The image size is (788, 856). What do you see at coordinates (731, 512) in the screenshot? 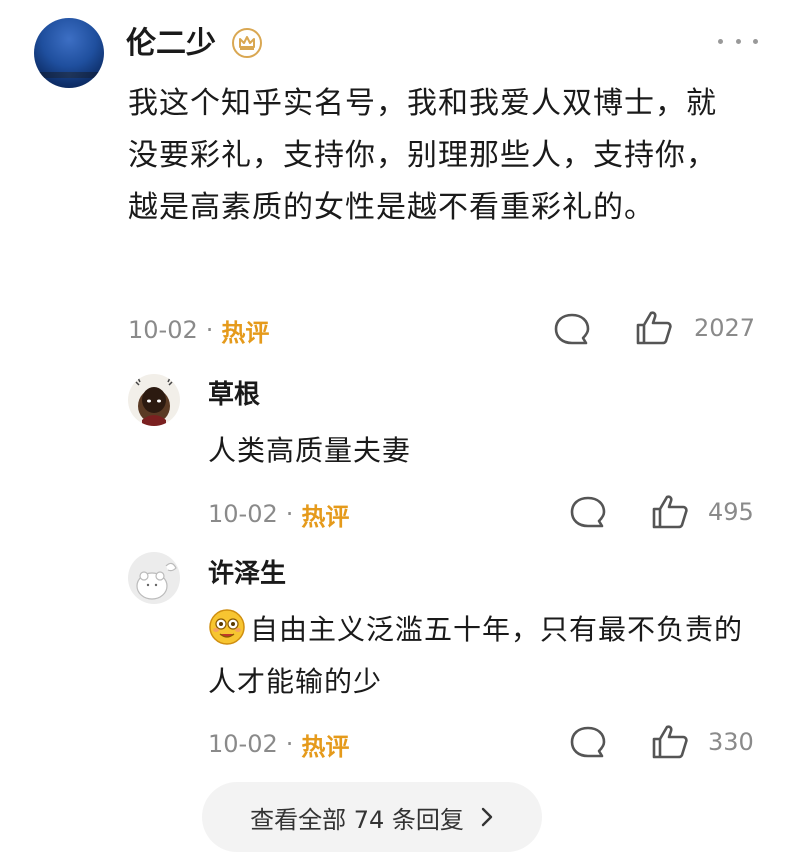
I see `like-count: 495` at bounding box center [731, 512].